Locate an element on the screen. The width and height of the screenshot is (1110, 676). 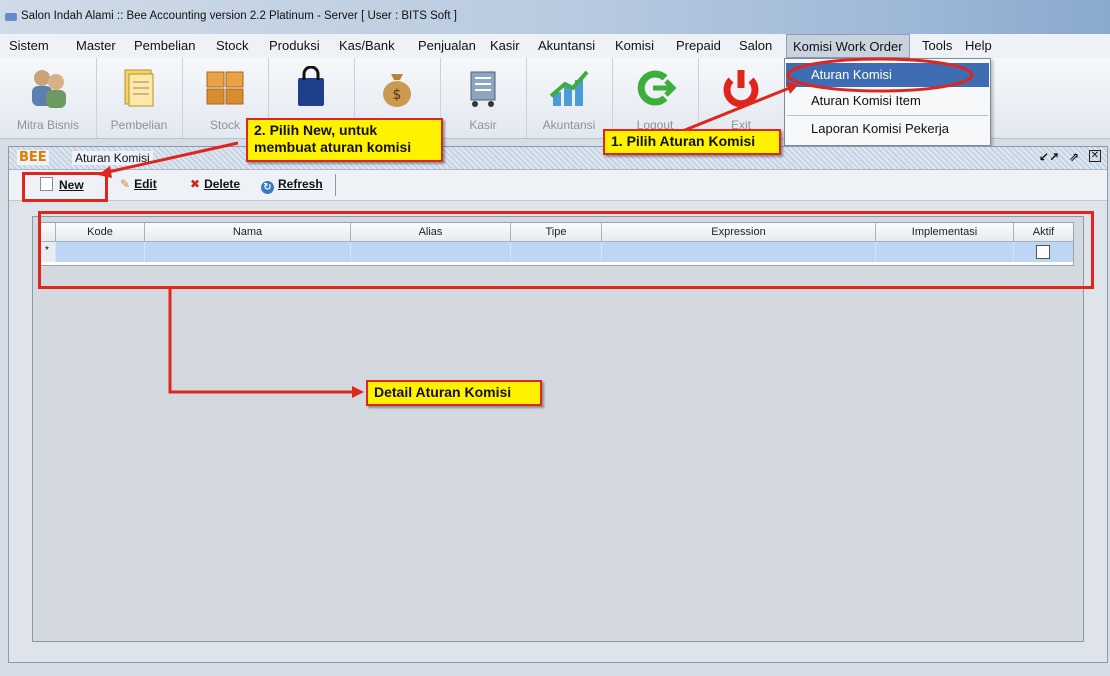
menu-komisi-work-order: Komisi Work Order is located at coordinates (848, 46).